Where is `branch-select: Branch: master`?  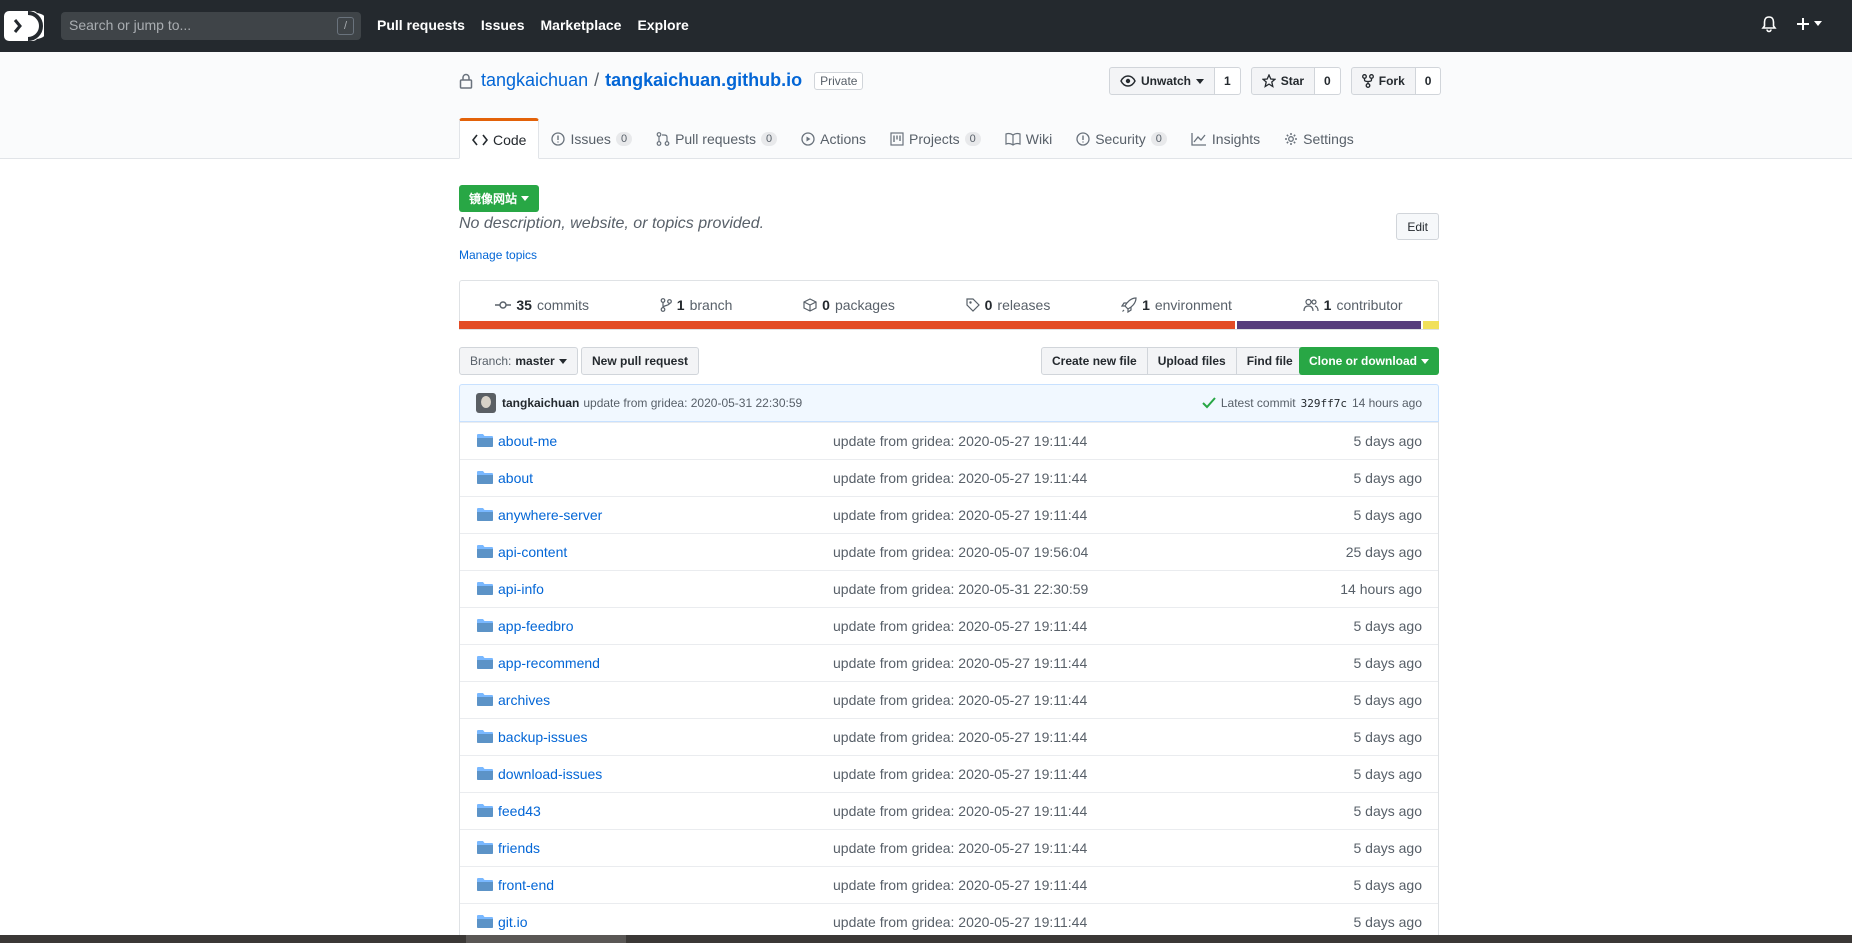
branch-select: Branch: master is located at coordinates (518, 361).